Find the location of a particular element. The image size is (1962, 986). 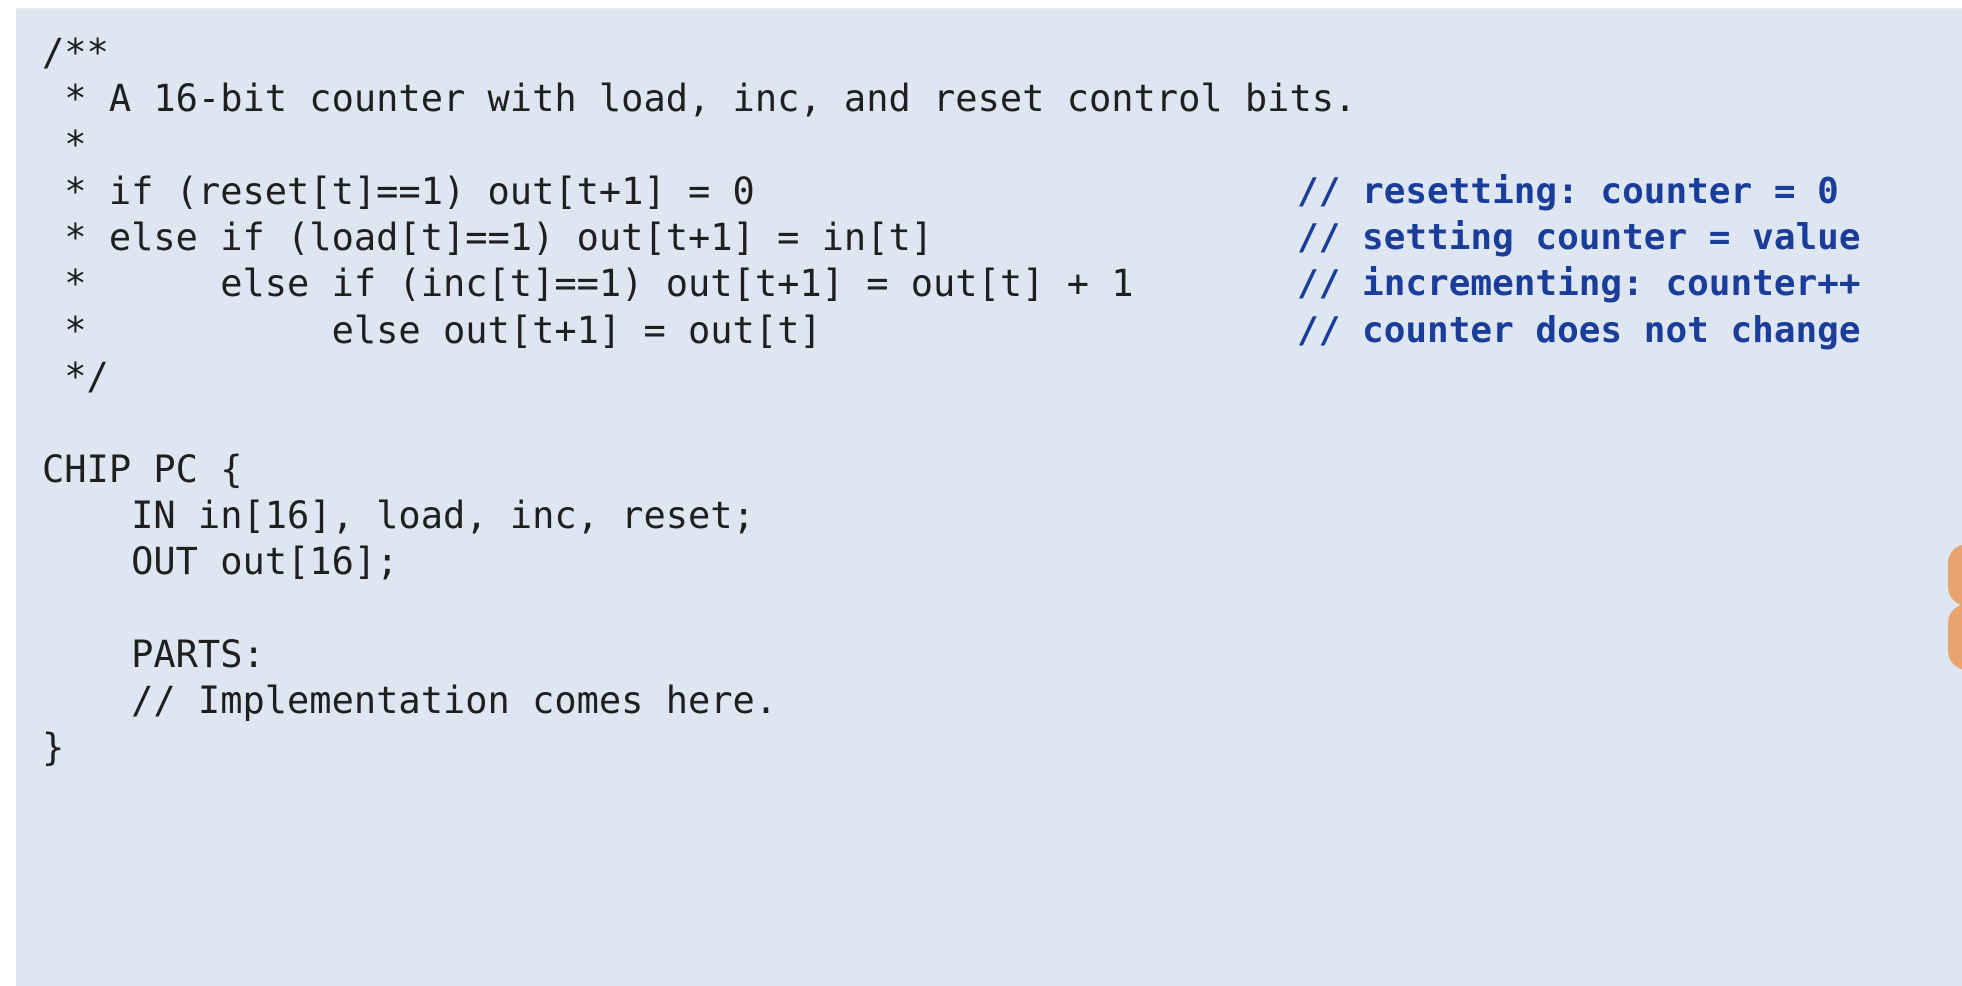

comment-no-change: // counter does not change is located at coordinates (1579, 330).